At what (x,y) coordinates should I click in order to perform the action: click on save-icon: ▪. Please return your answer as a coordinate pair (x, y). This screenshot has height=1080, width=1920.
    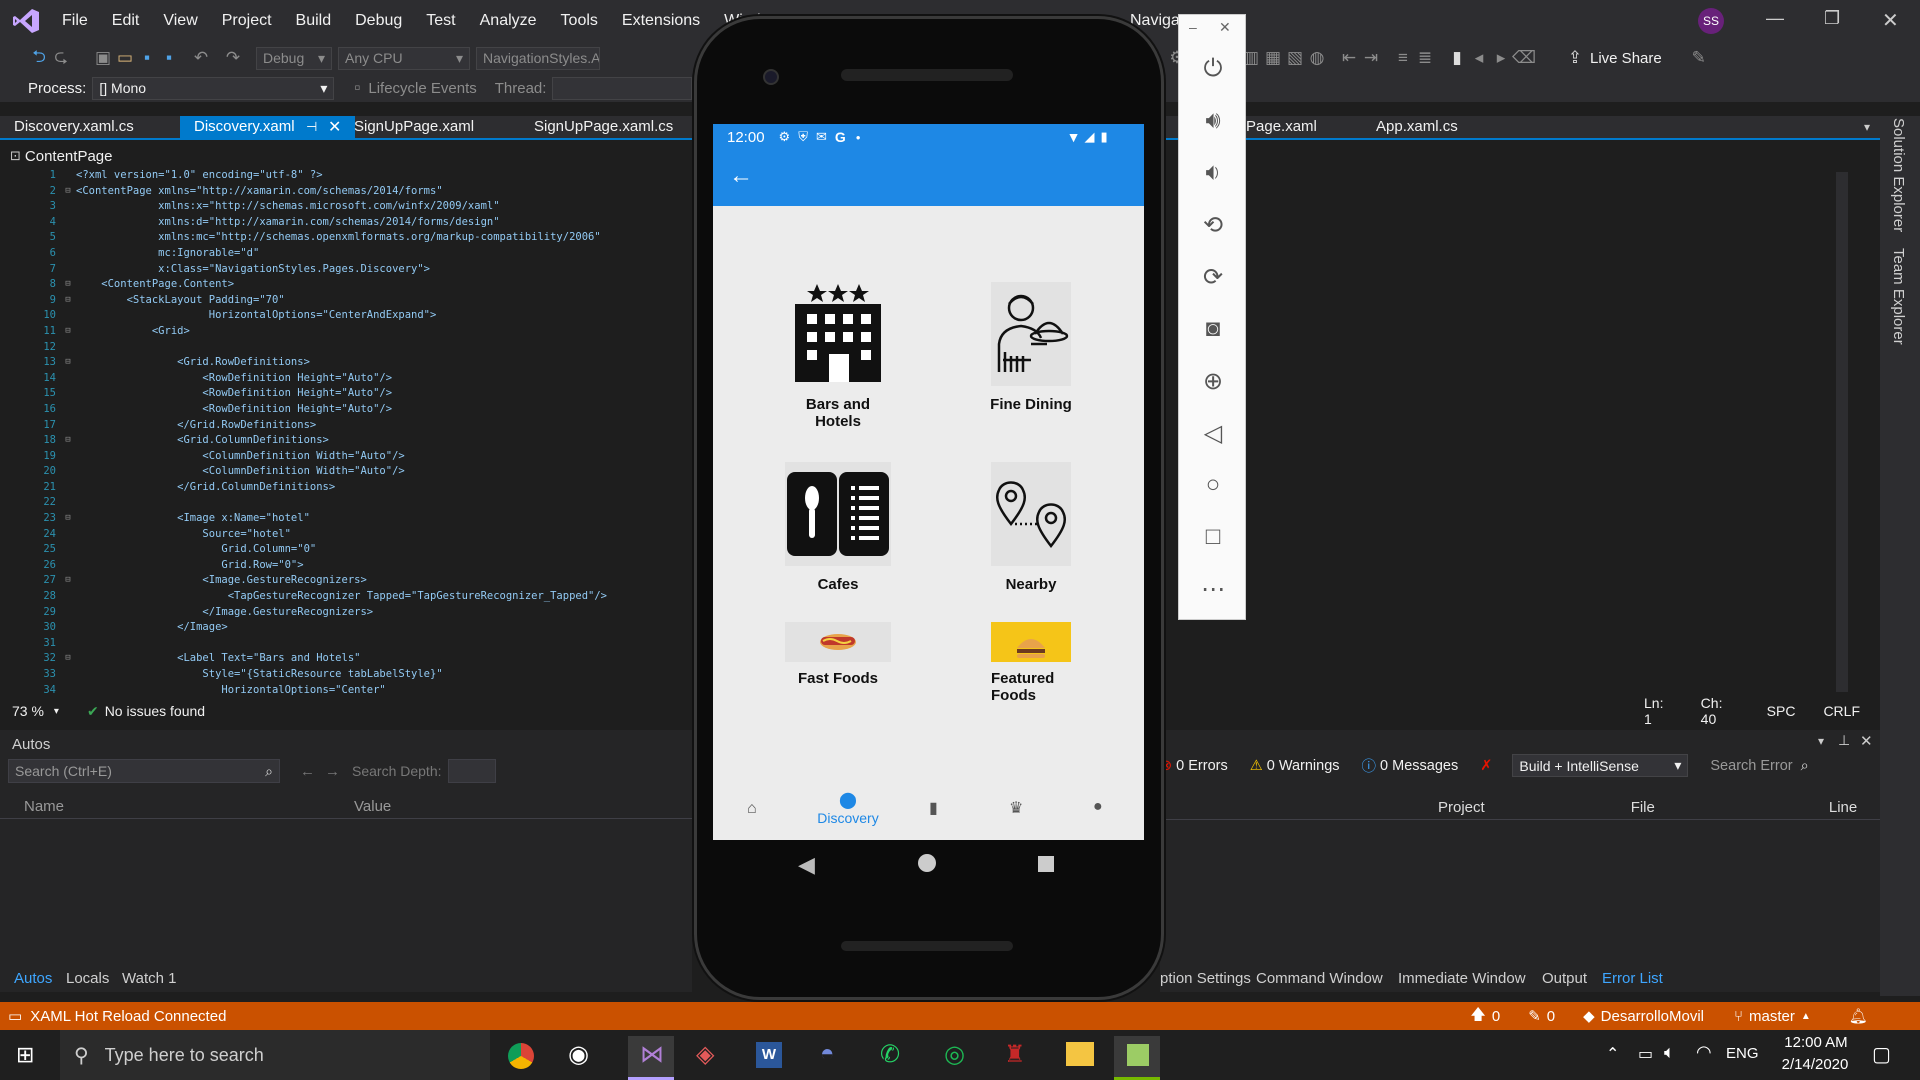
    Looking at the image, I should click on (147, 58).